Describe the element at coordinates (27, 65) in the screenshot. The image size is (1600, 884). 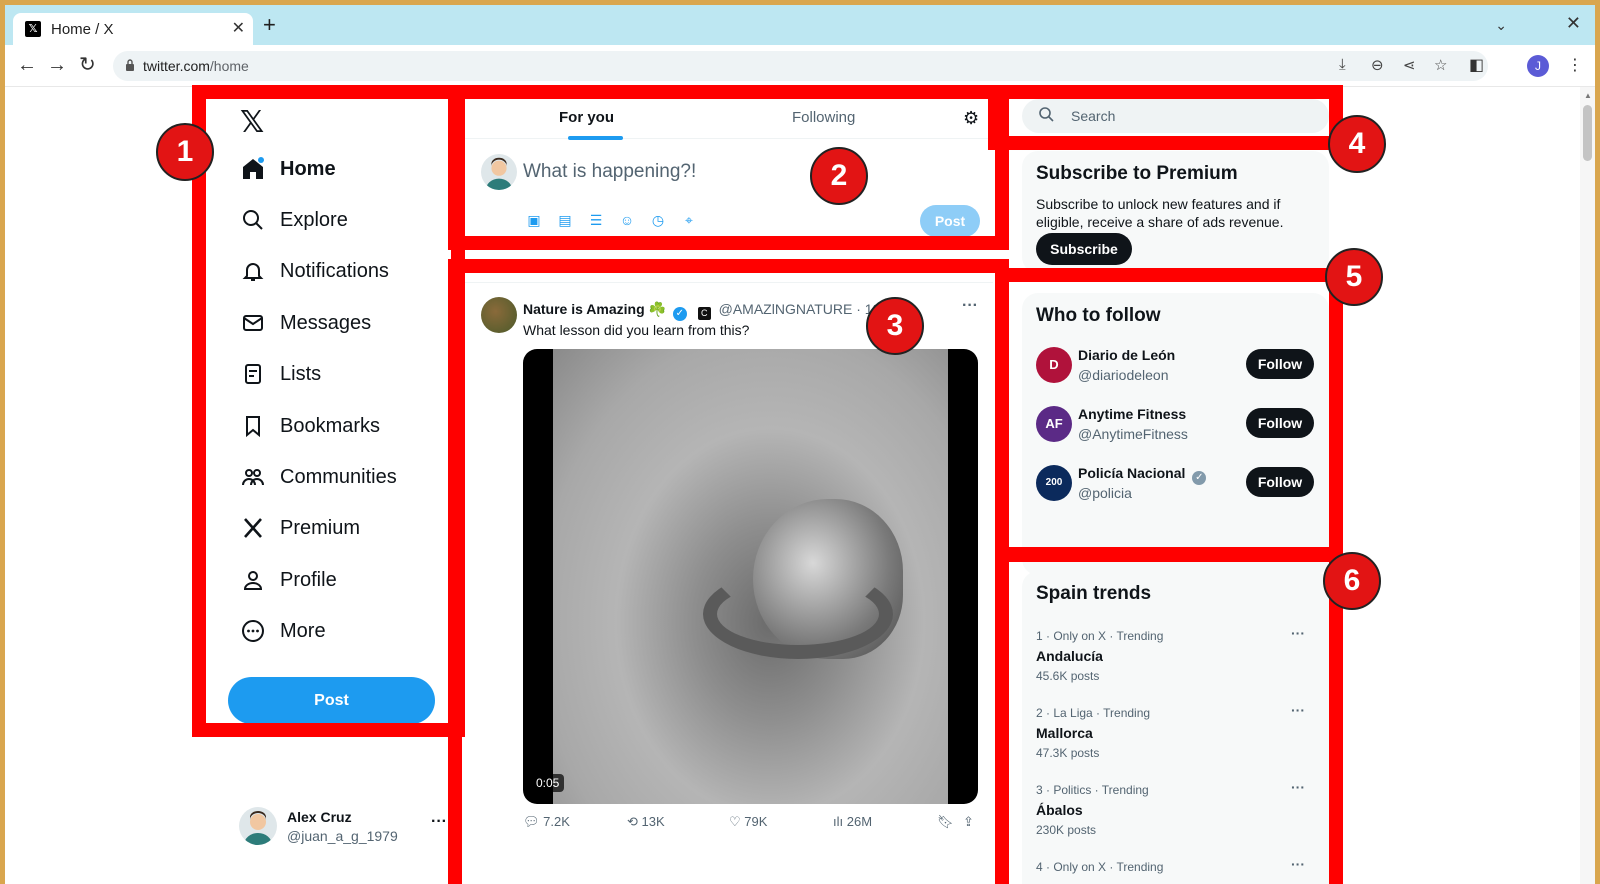
I see `back-arrow-icon: ←` at that location.